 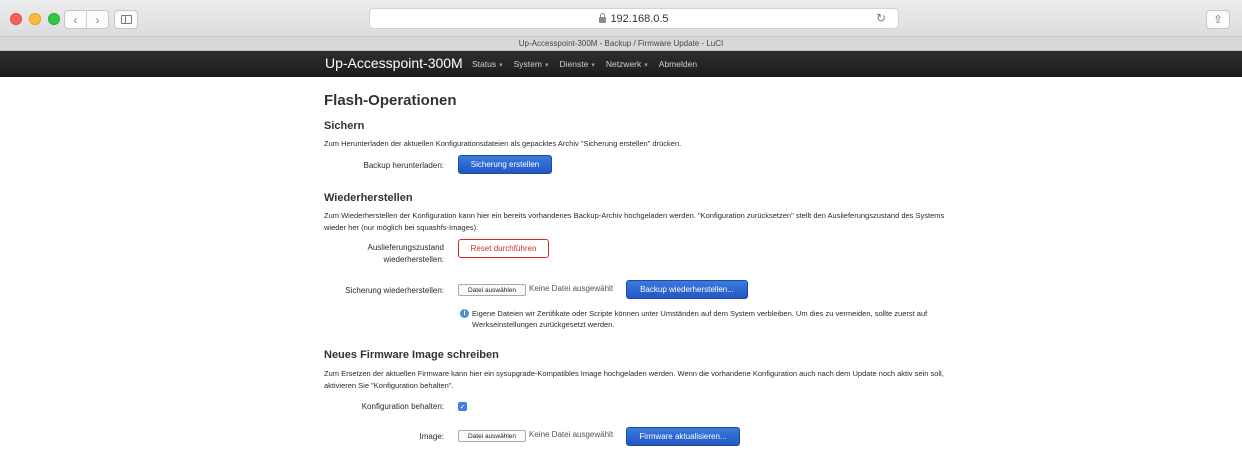 What do you see at coordinates (406, 247) in the screenshot?
I see `reset-label-line1: Auslieferungszustand` at bounding box center [406, 247].